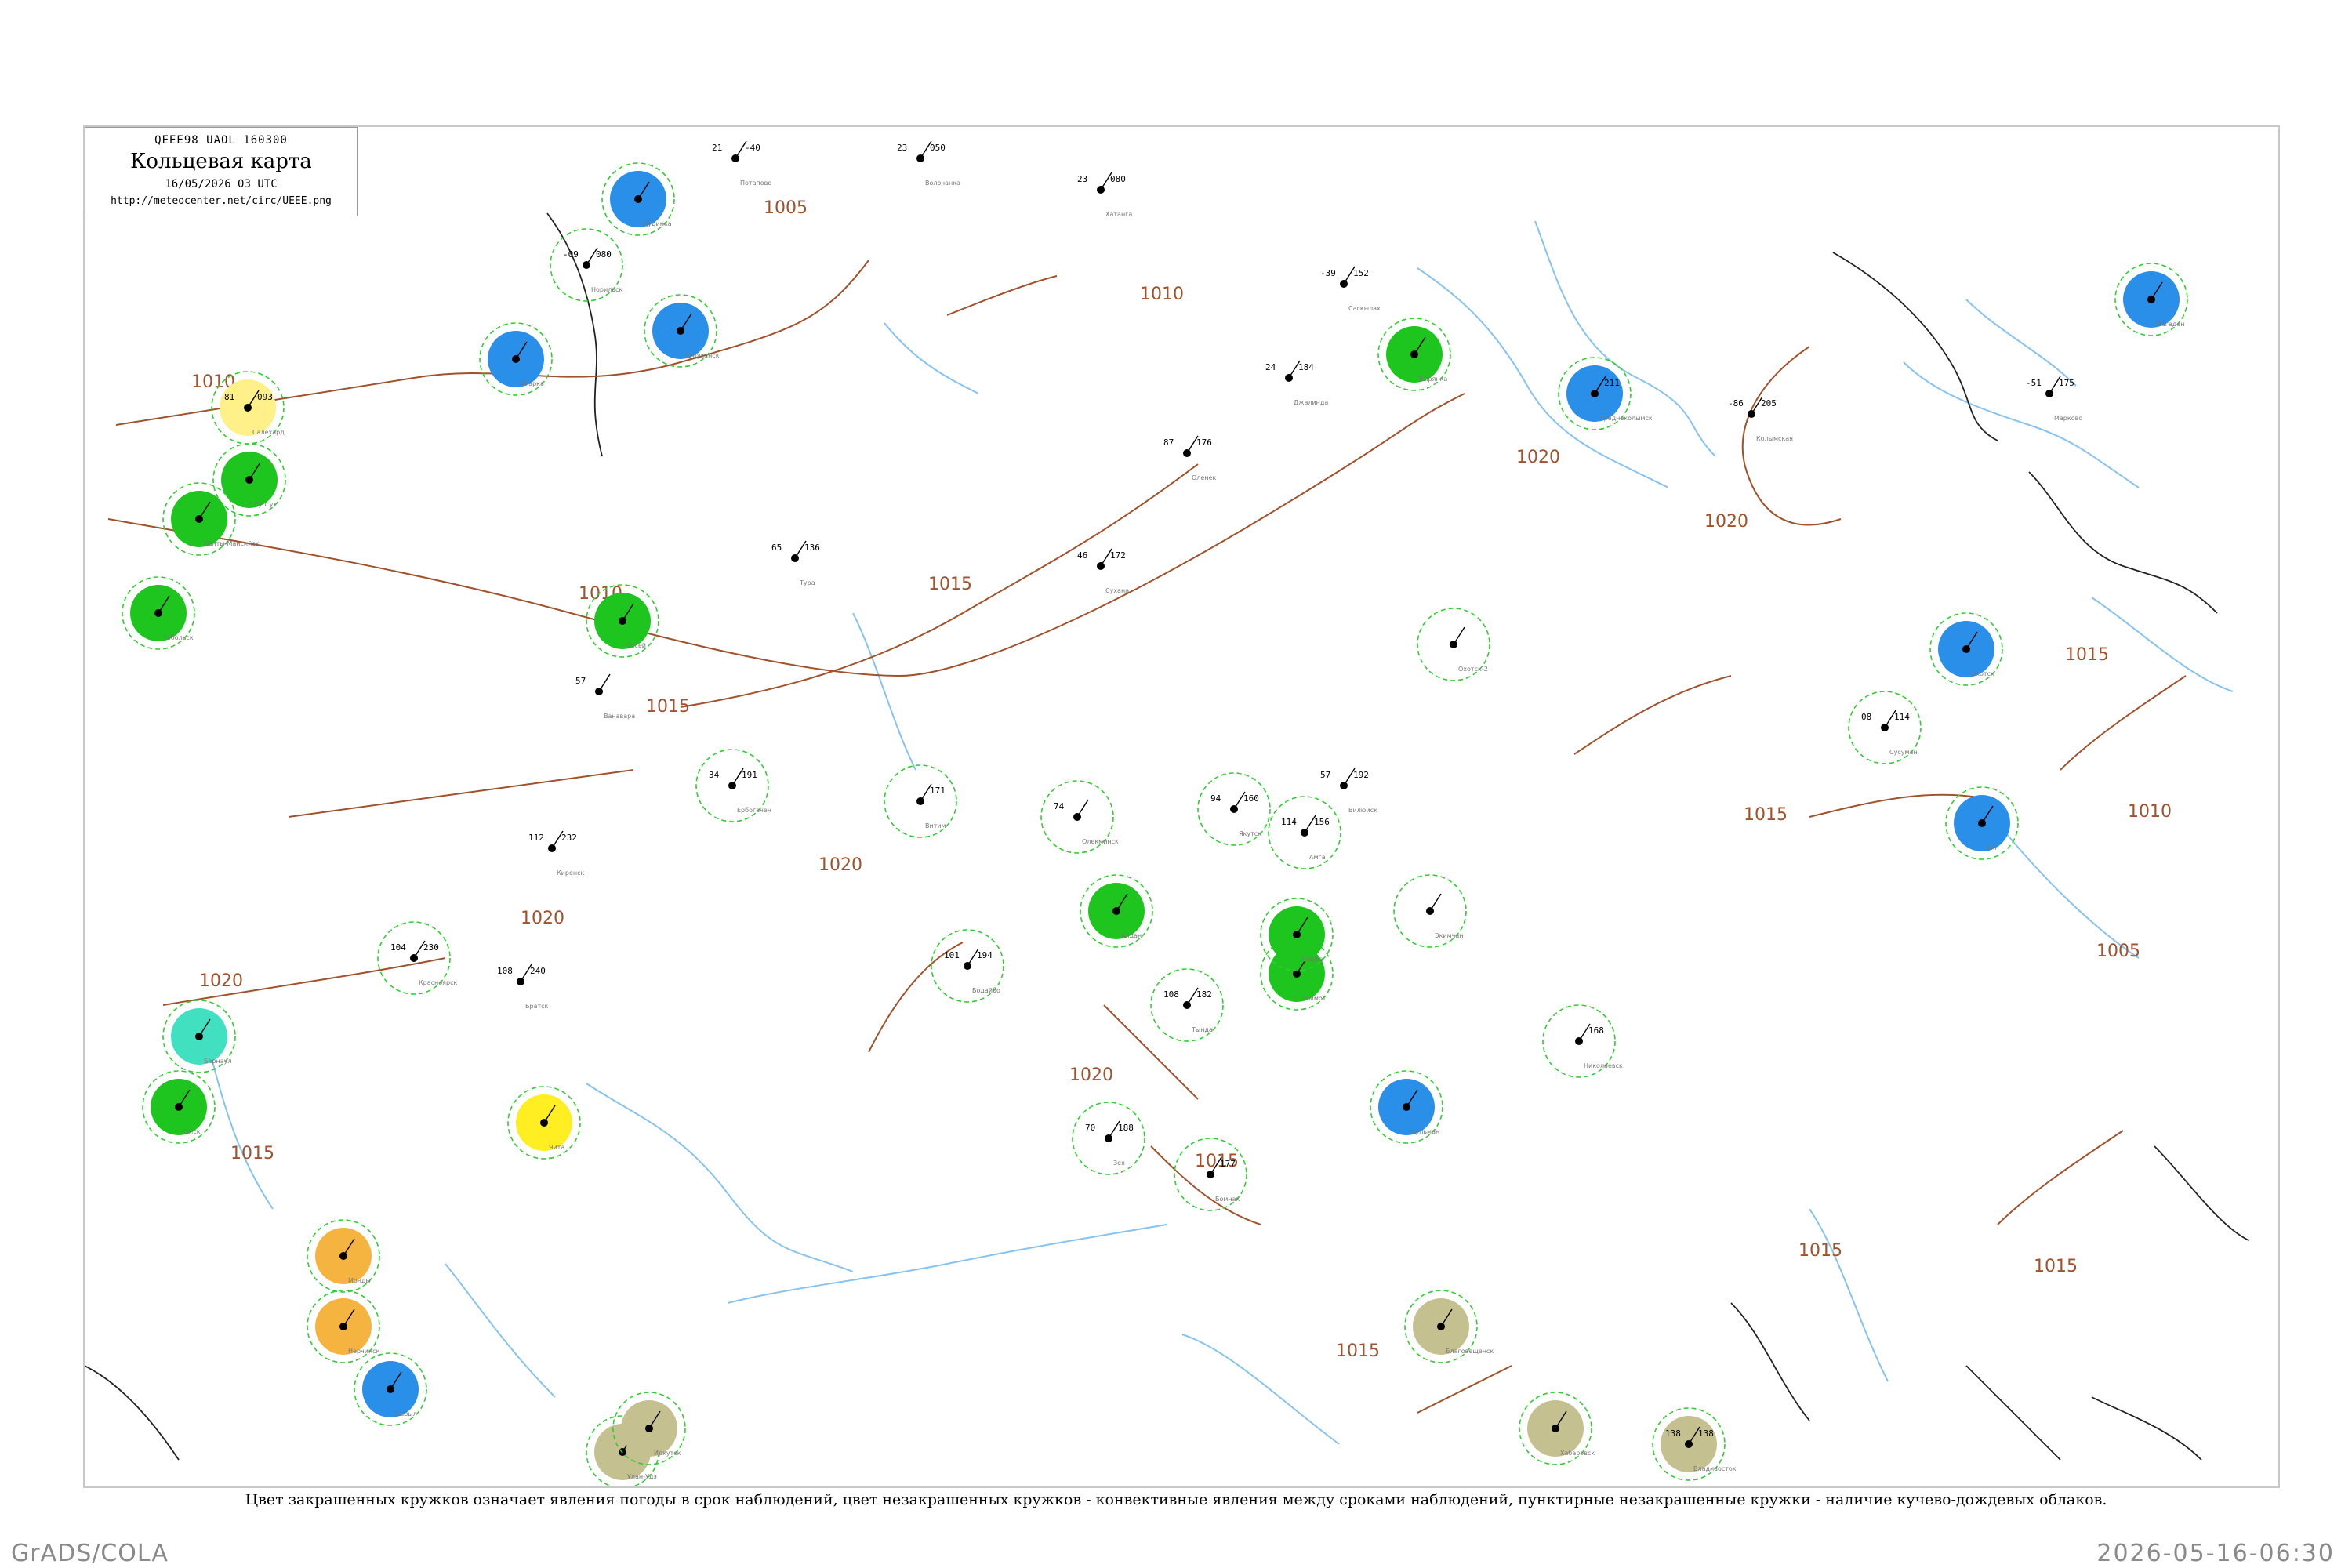 The width and height of the screenshot is (2352, 1568). Describe the element at coordinates (1289, 822) in the screenshot. I see `station-temperature: 114` at that location.